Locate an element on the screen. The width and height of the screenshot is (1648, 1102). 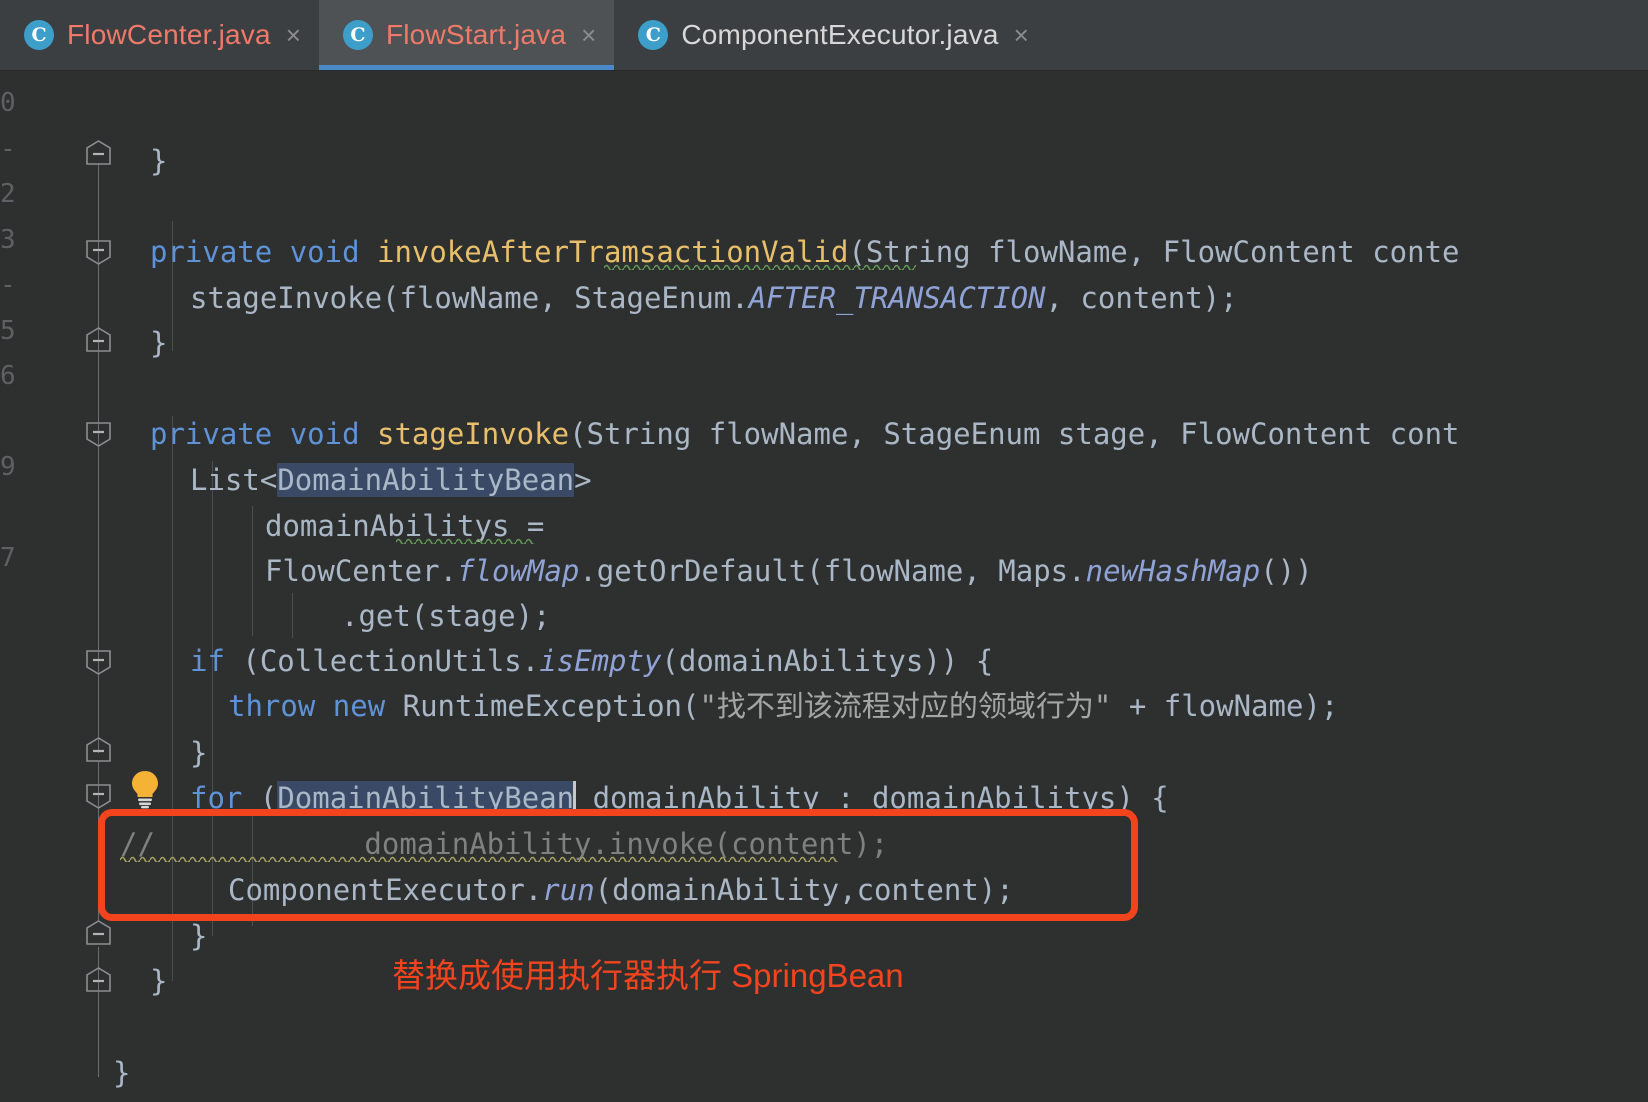
lightbulb-icon is located at coordinates (145, 789).